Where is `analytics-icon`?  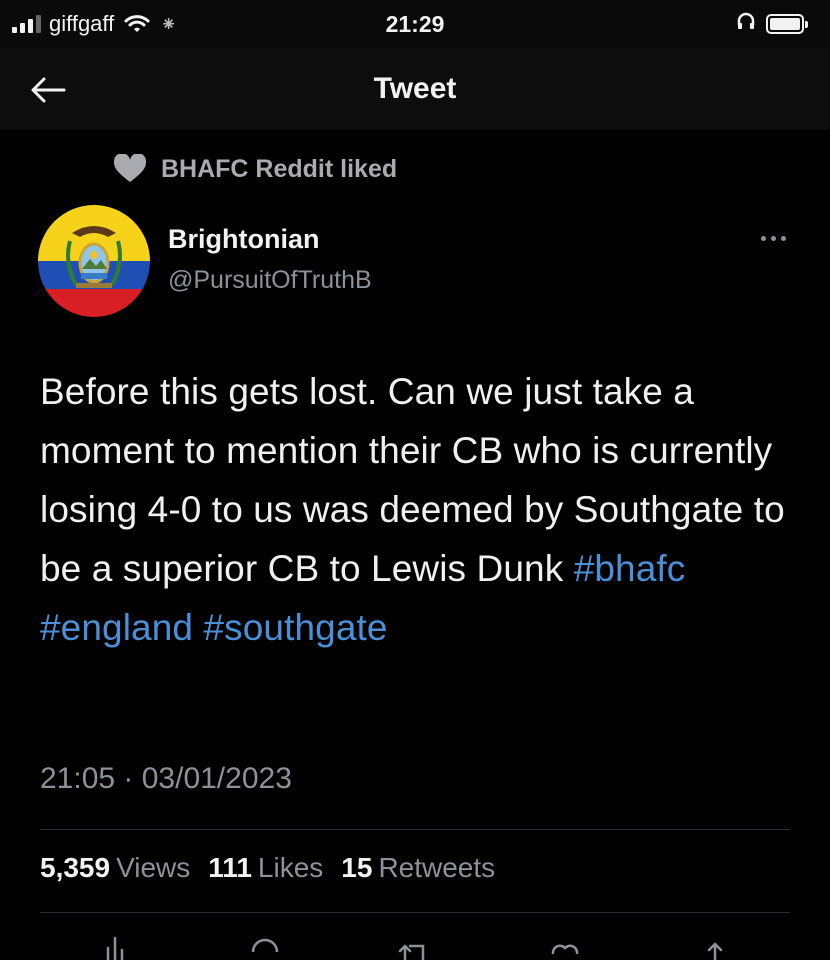
analytics-icon is located at coordinates (115, 948).